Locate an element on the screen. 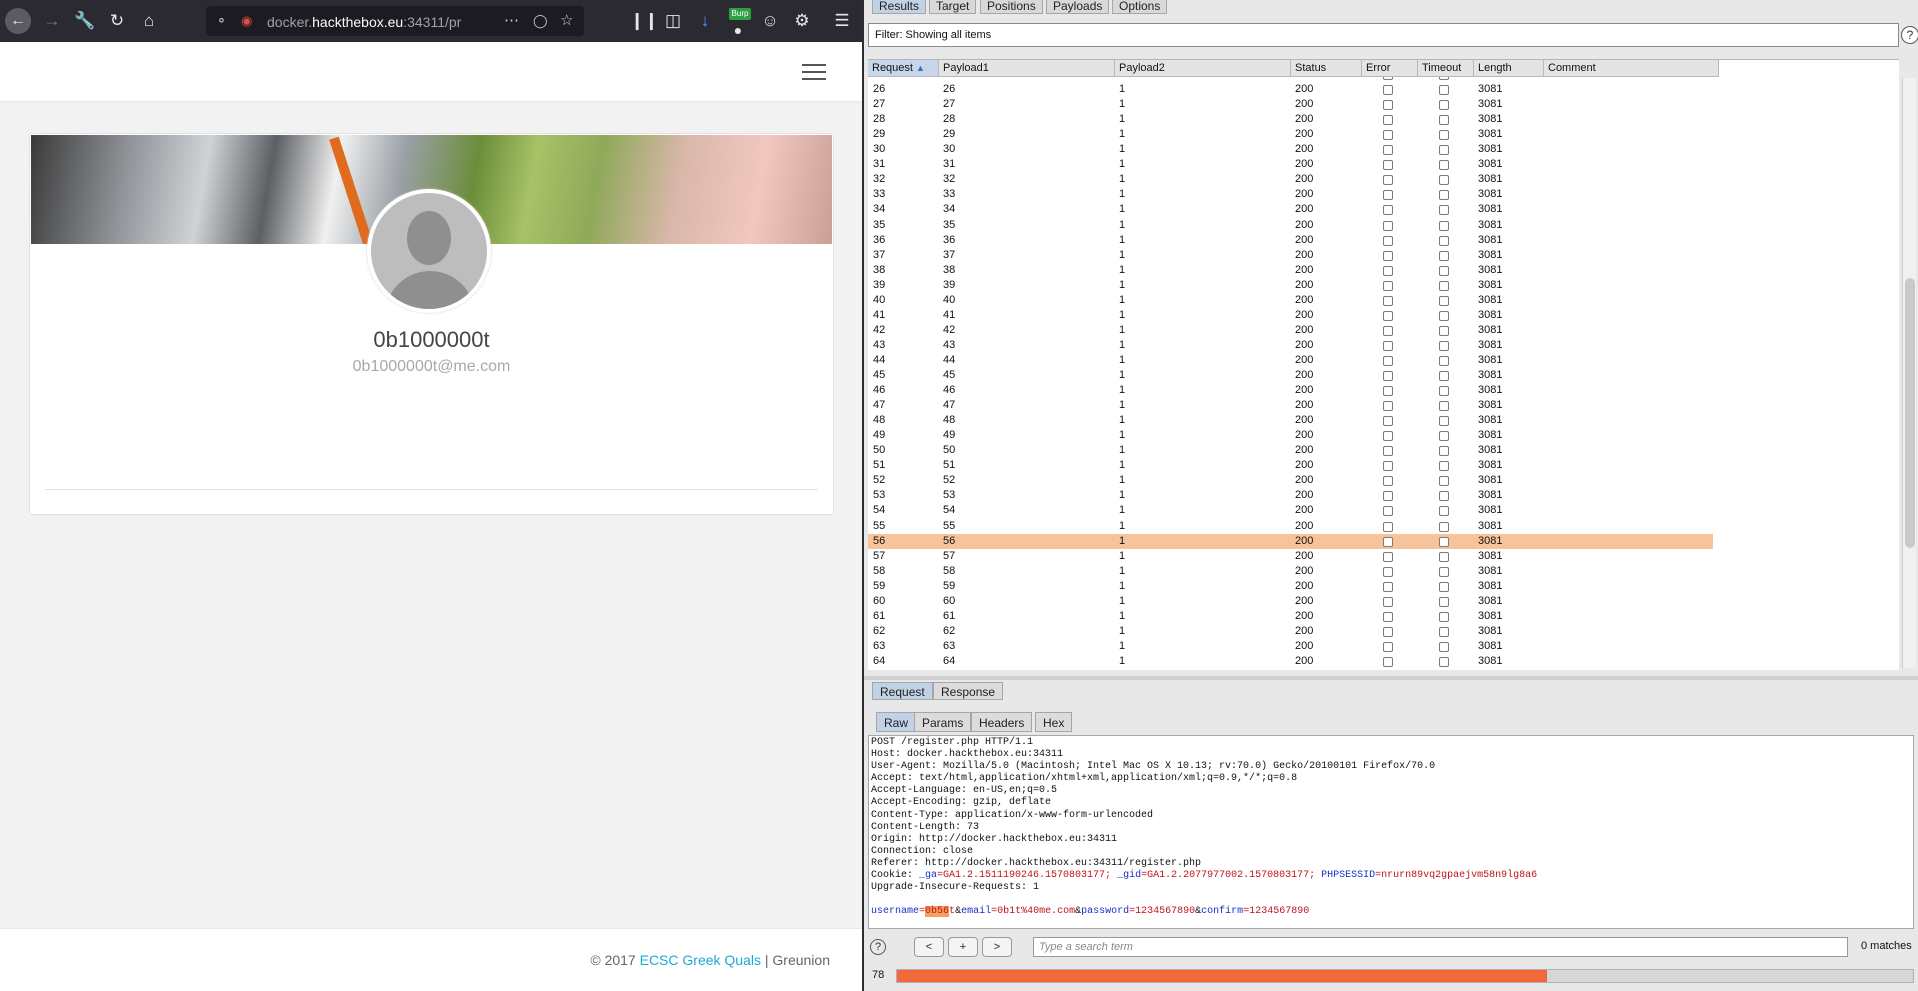 This screenshot has height=991, width=1918. column-comment: Comment is located at coordinates (1631, 68).